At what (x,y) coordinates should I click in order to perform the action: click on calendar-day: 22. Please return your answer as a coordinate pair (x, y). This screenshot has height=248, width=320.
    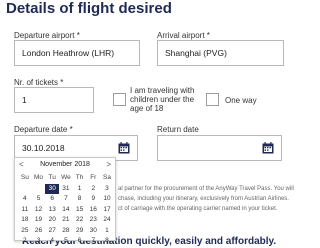
    Looking at the image, I should click on (80, 220).